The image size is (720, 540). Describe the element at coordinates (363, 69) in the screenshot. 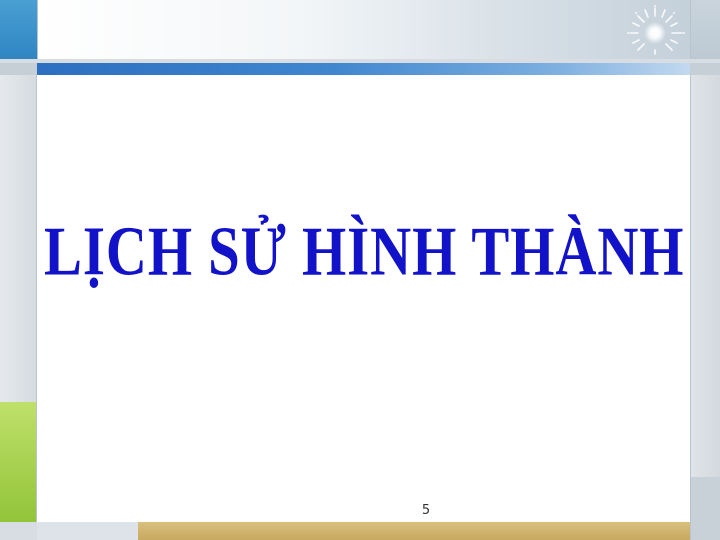

I see `accent-bar-blue` at that location.